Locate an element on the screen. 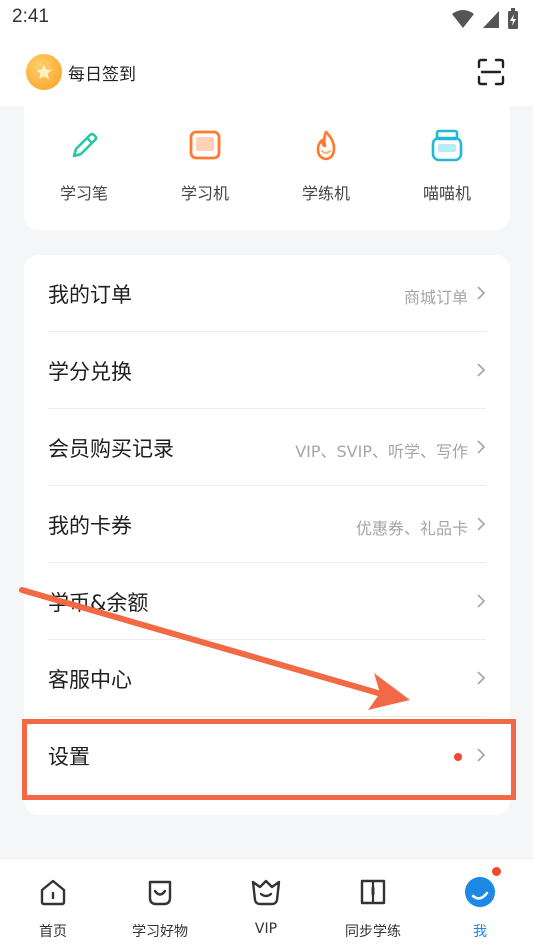  menu-item-title: 学币&余额 is located at coordinates (98, 603).